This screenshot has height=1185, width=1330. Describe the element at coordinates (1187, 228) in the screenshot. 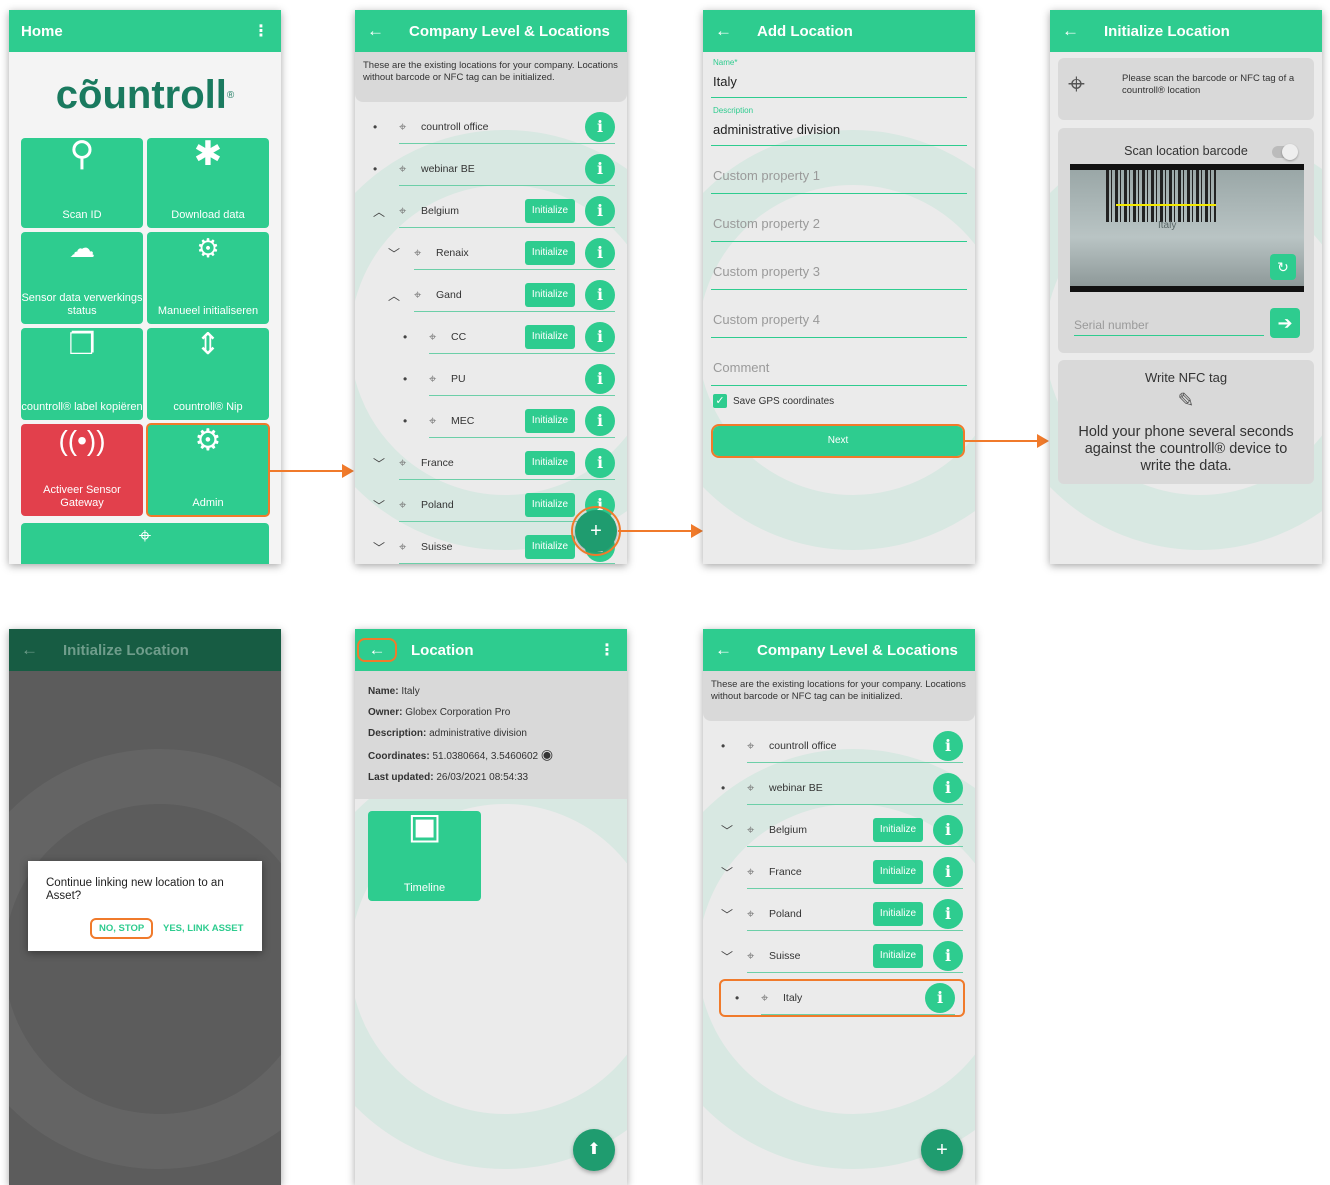

I see `camera-preview: Italy ↻` at that location.